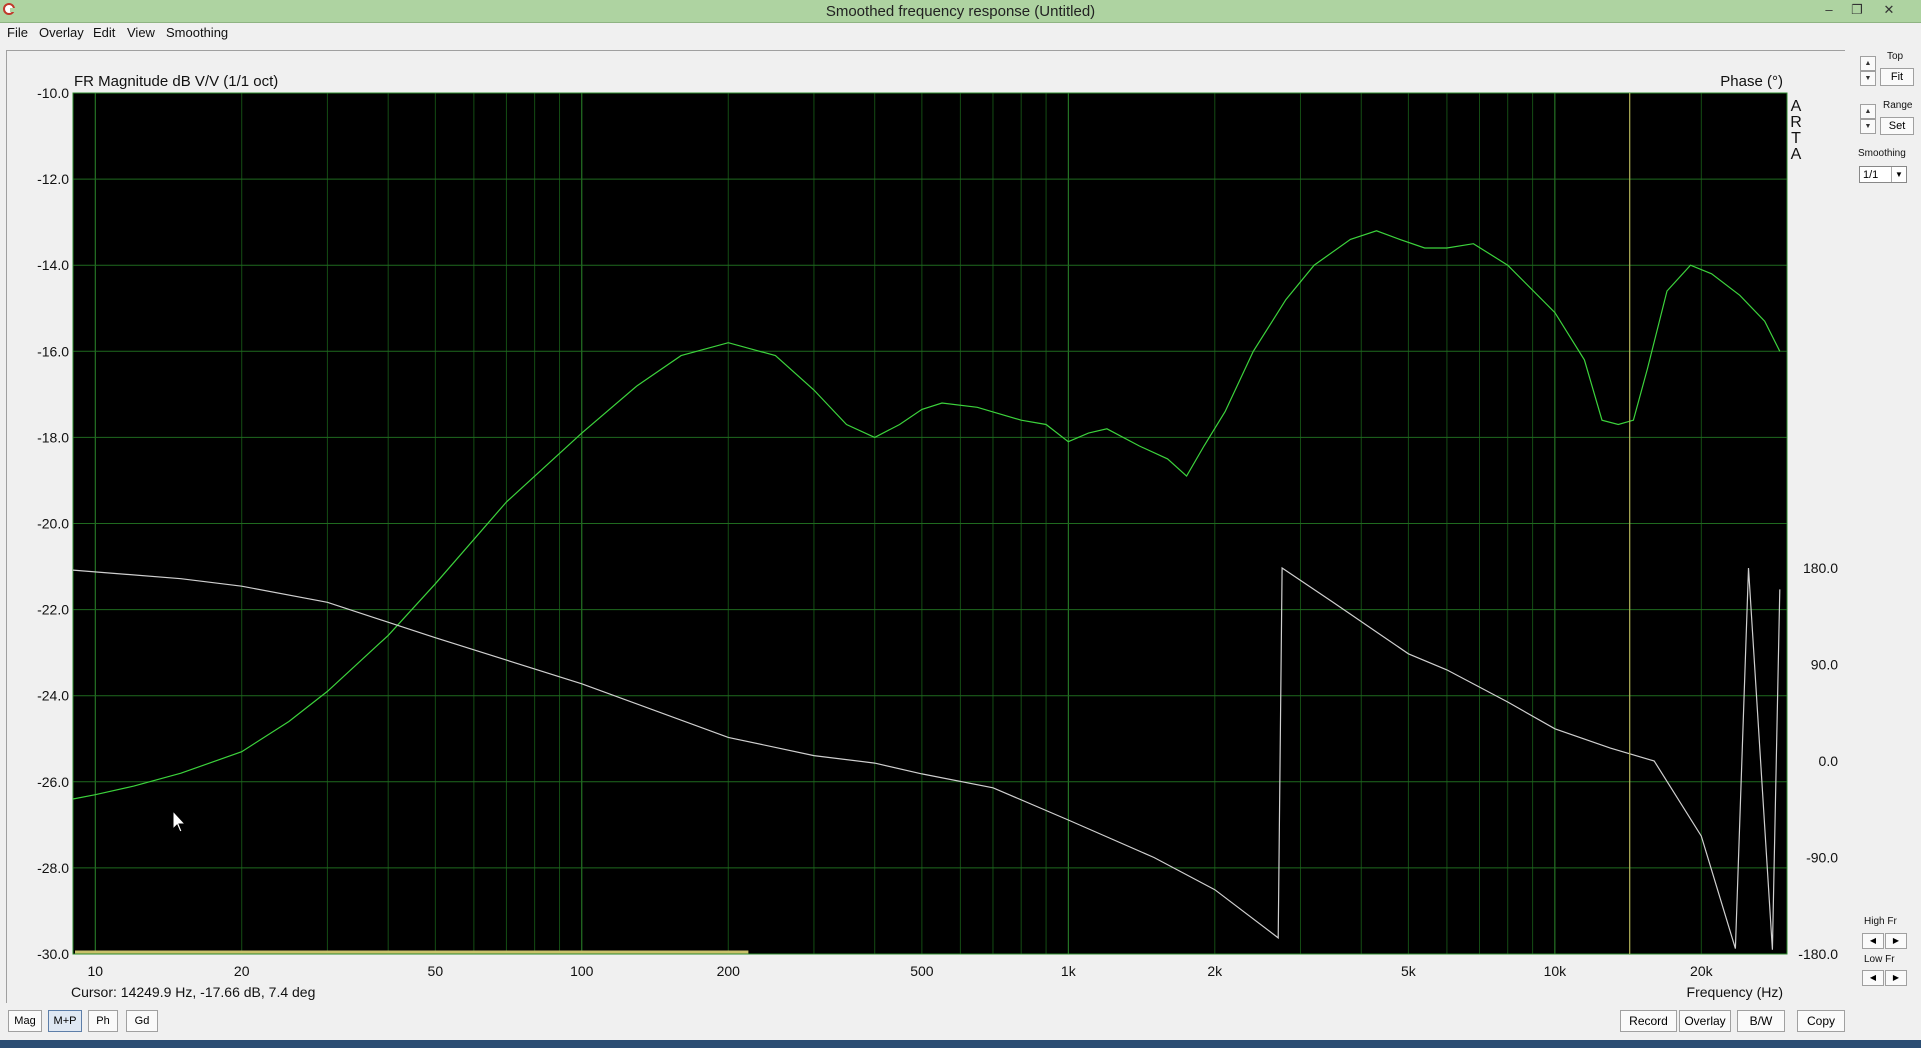  I want to click on x-tick-label: 50, so click(436, 971).